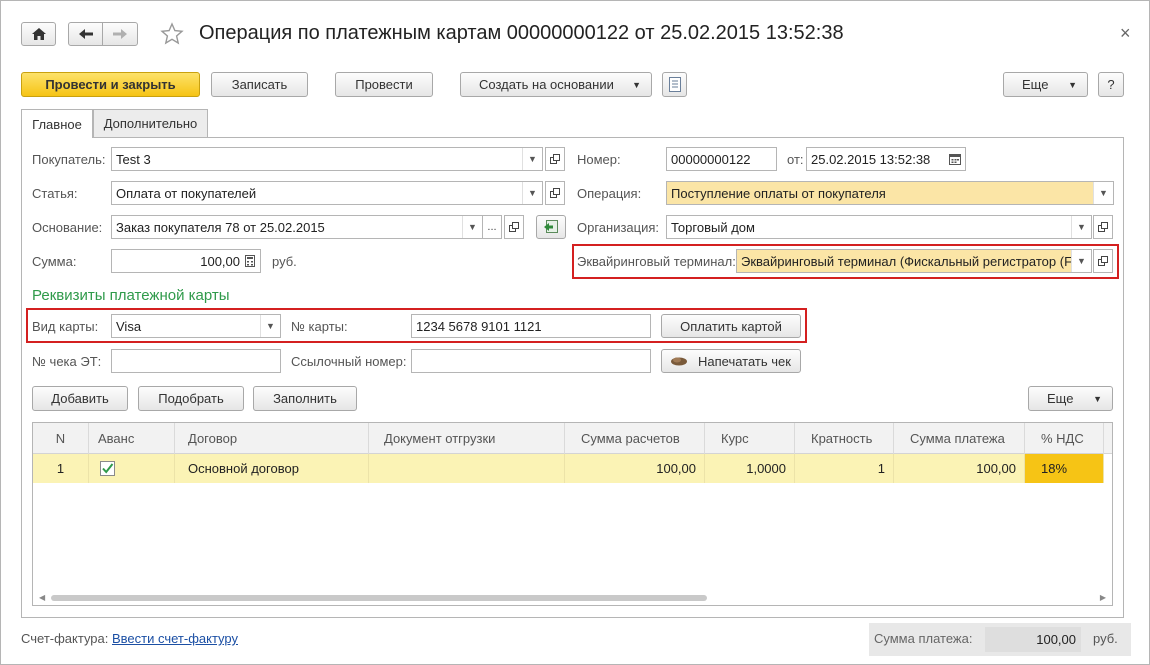 This screenshot has height=665, width=1150. Describe the element at coordinates (150, 123) in the screenshot. I see `tab-additional: Дополнительно` at that location.